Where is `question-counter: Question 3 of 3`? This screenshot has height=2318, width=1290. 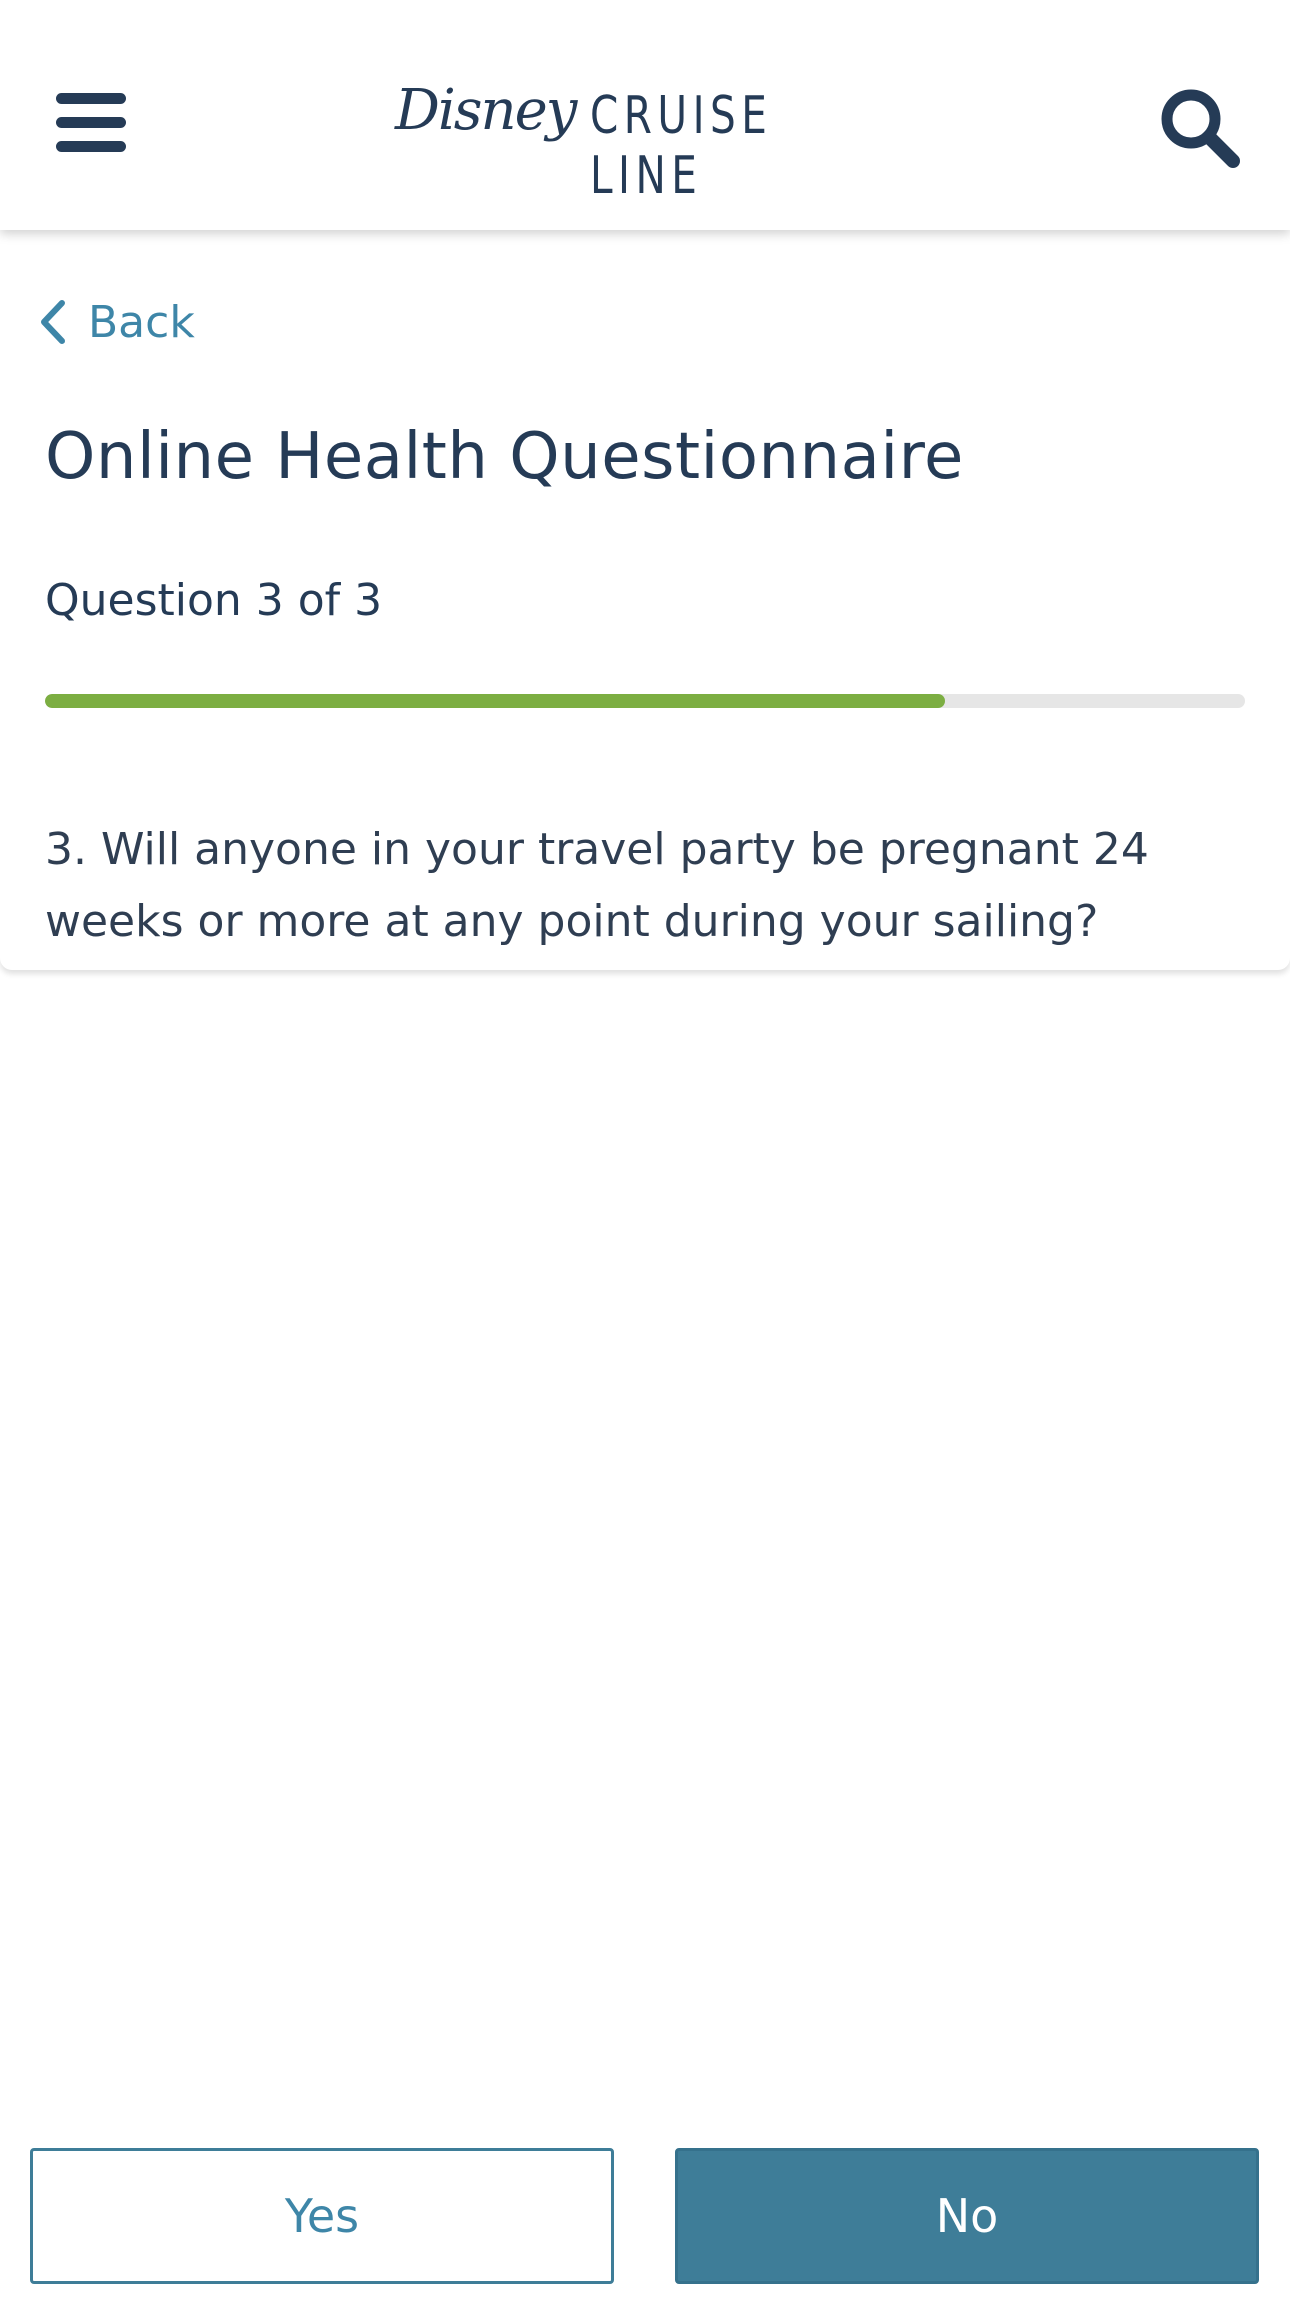
question-counter: Question 3 of 3 is located at coordinates (214, 600).